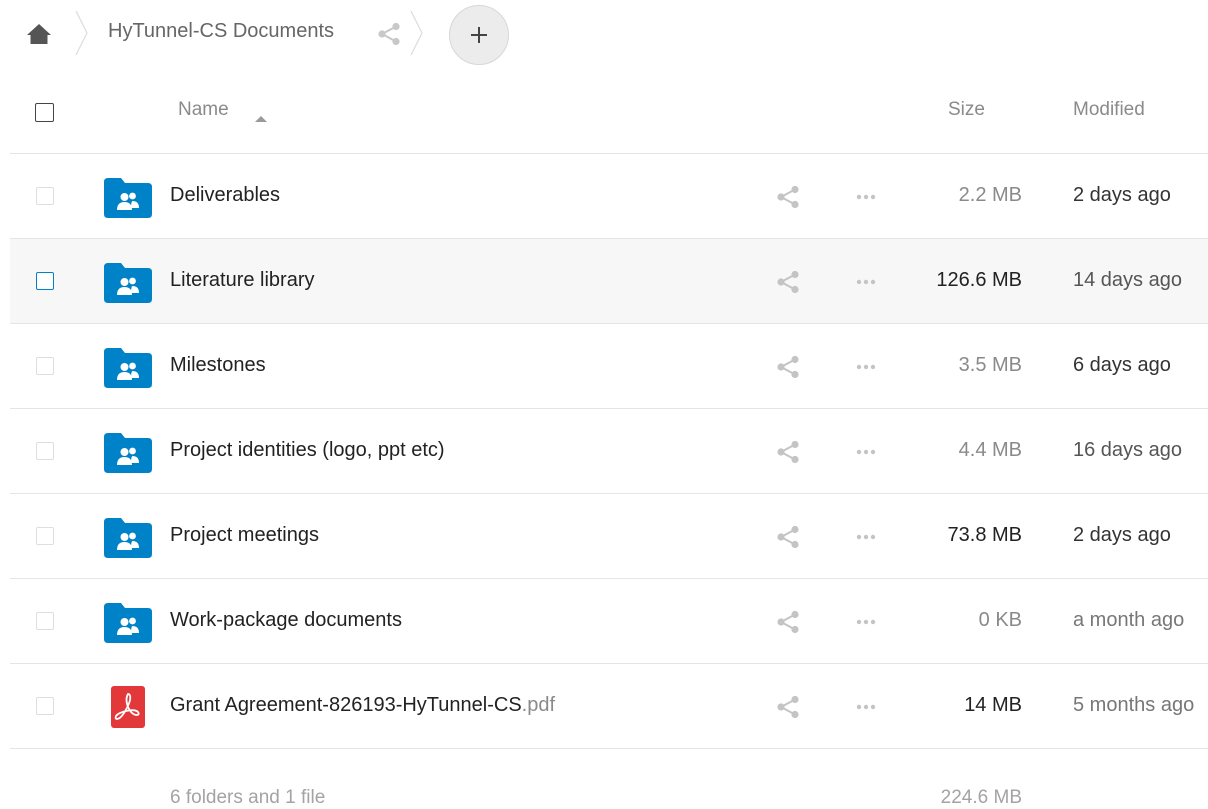  What do you see at coordinates (1127, 450) in the screenshot?
I see `file-modified: 16 days ago` at bounding box center [1127, 450].